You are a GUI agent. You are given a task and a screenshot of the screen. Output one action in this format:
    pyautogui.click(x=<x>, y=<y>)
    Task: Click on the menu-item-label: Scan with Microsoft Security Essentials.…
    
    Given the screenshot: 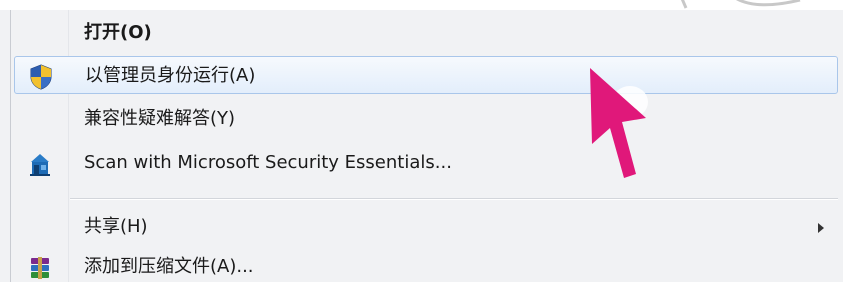 What is the action you would take?
    pyautogui.click(x=268, y=162)
    